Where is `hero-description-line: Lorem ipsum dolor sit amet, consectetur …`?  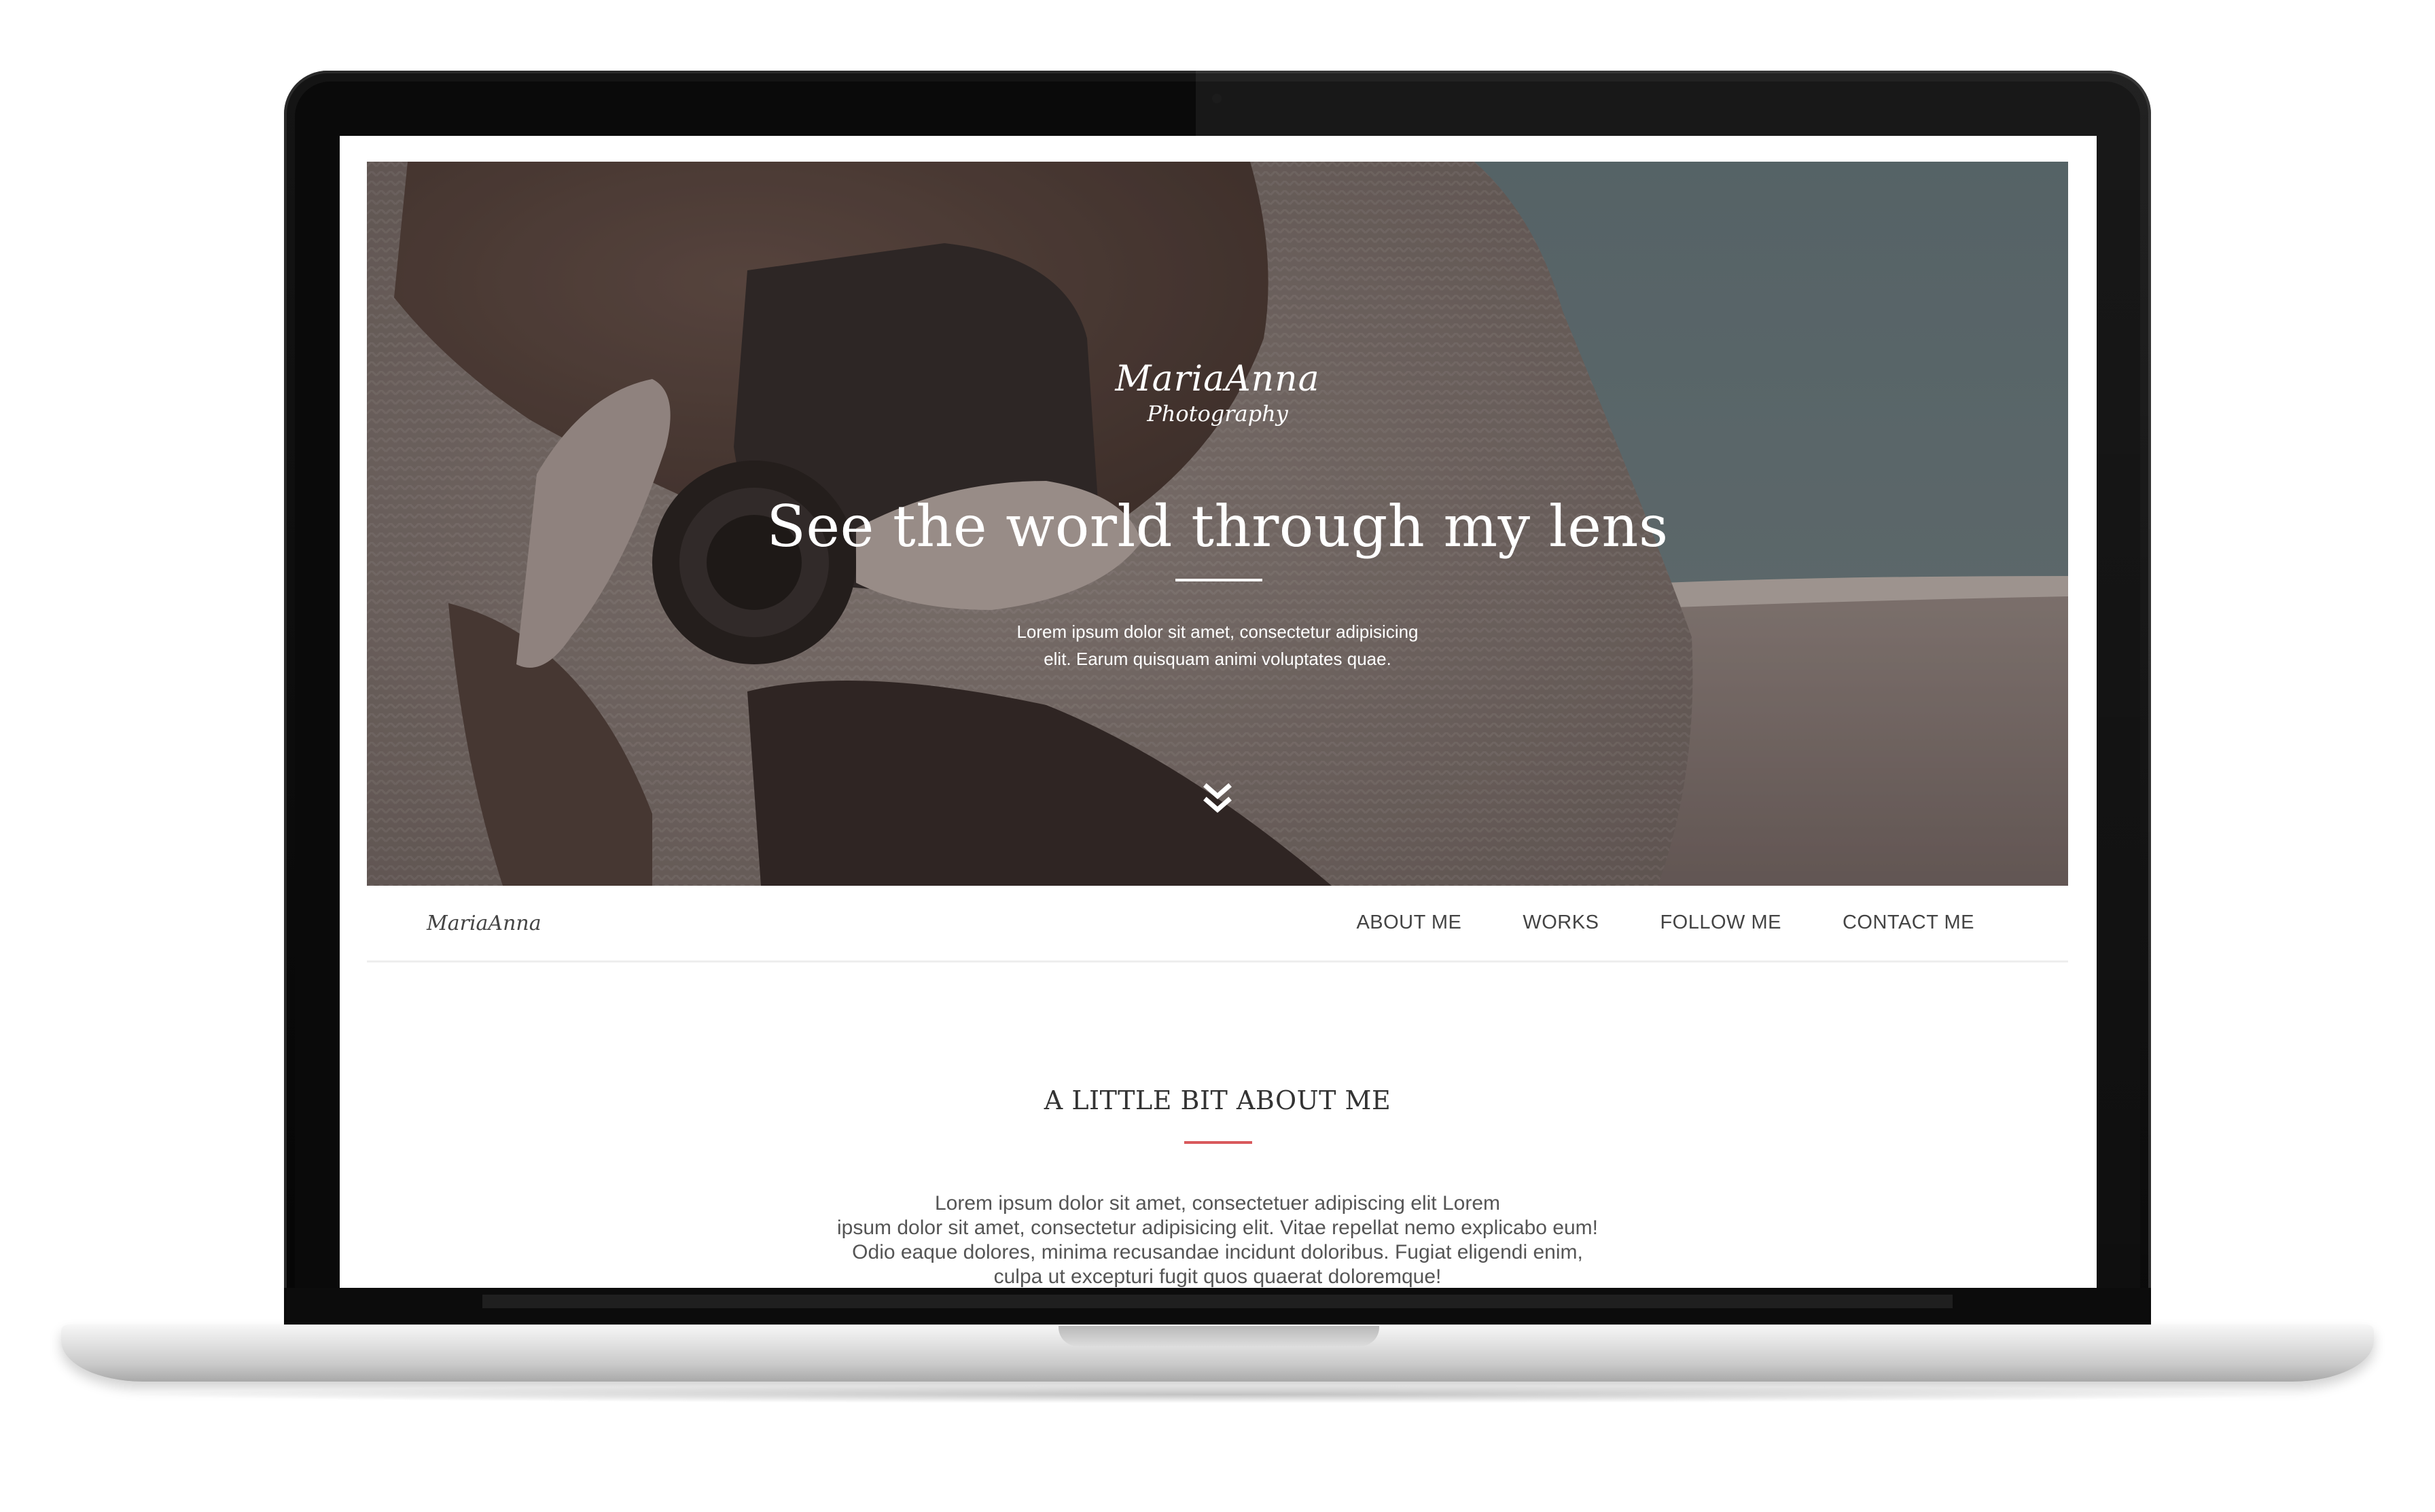
hero-description-line: Lorem ipsum dolor sit amet, consectetur … is located at coordinates (1217, 632).